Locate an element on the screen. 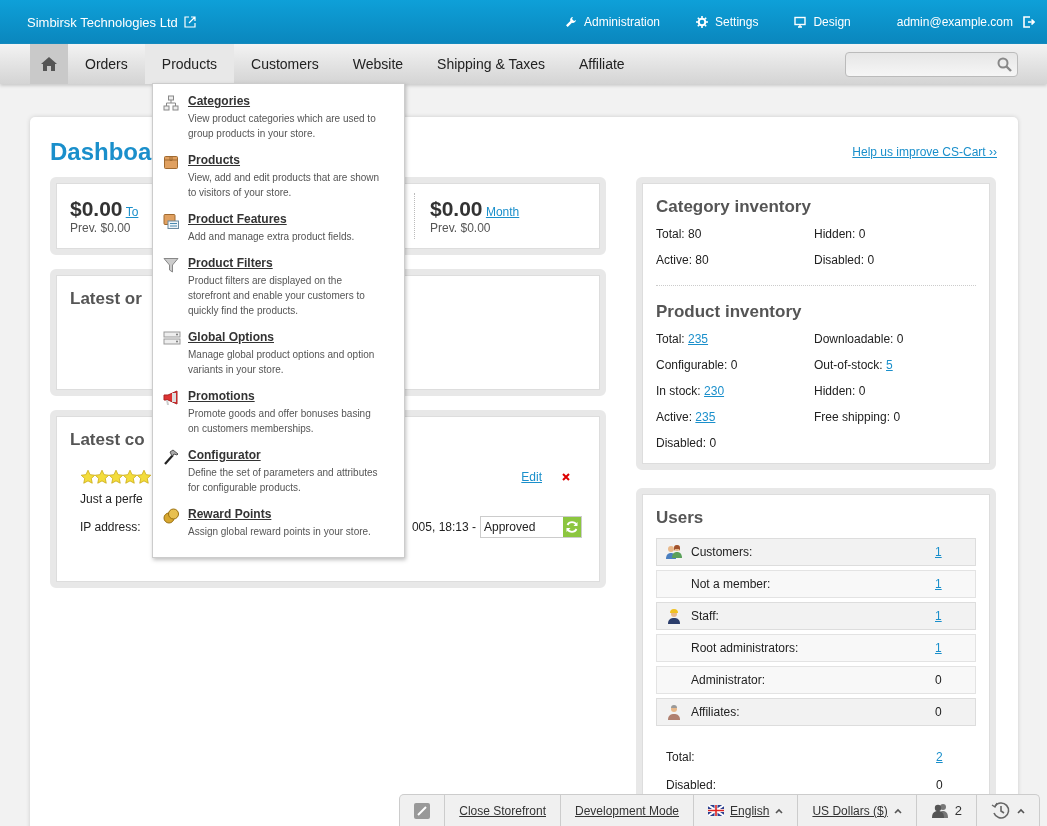 The width and height of the screenshot is (1047, 826). menu-item-link: Product Features is located at coordinates (285, 219).